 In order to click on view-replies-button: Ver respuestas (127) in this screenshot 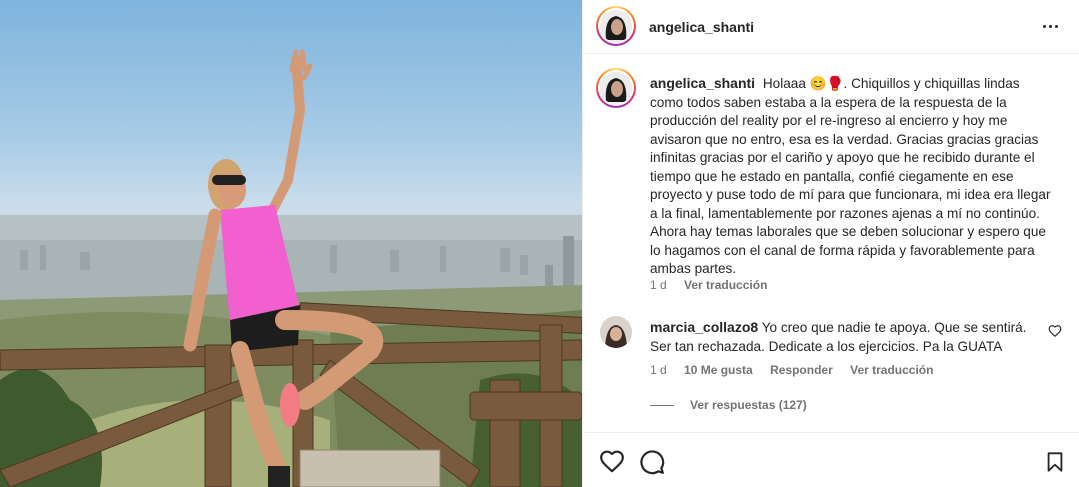, I will do `click(728, 405)`.